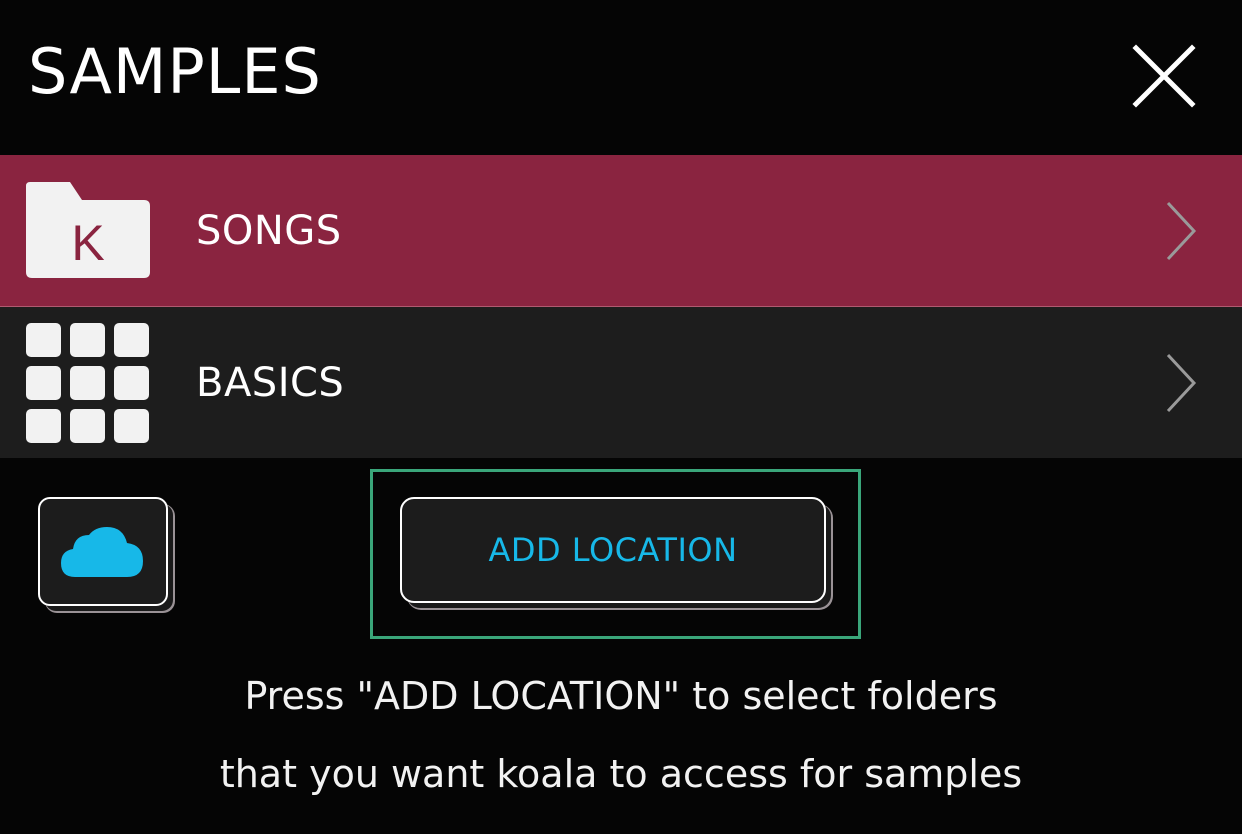  Describe the element at coordinates (87, 383) in the screenshot. I see `grid-icon` at that location.